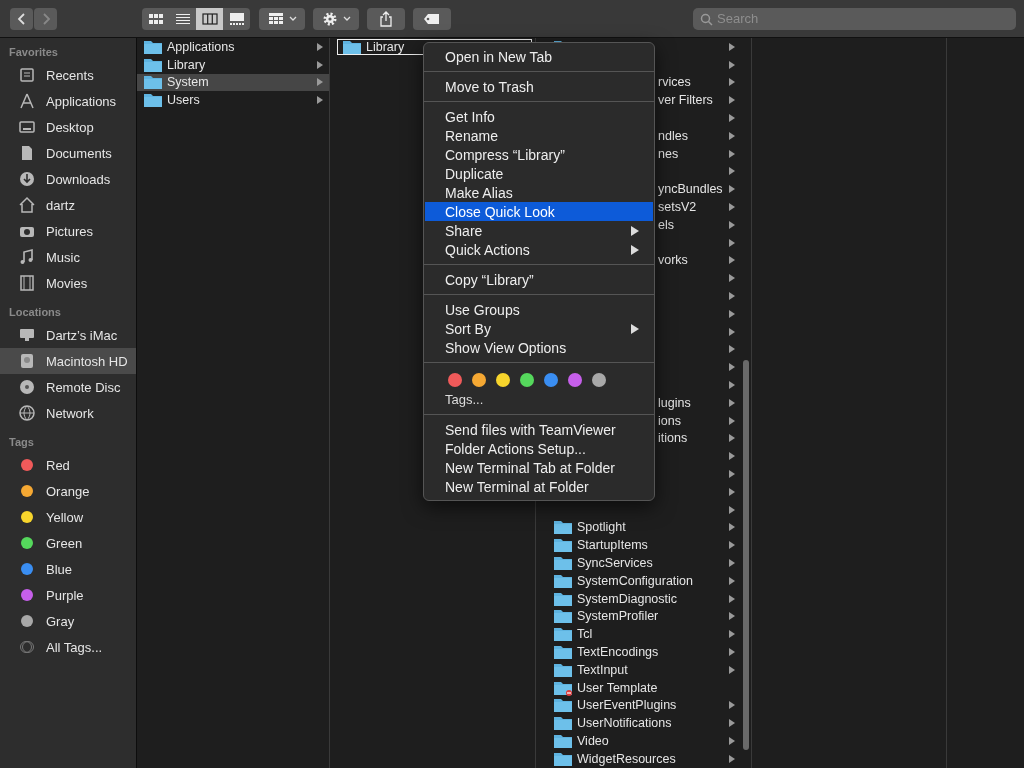 This screenshot has height=768, width=1024. I want to click on sidebar-section-heading: Tags, so click(21, 442).